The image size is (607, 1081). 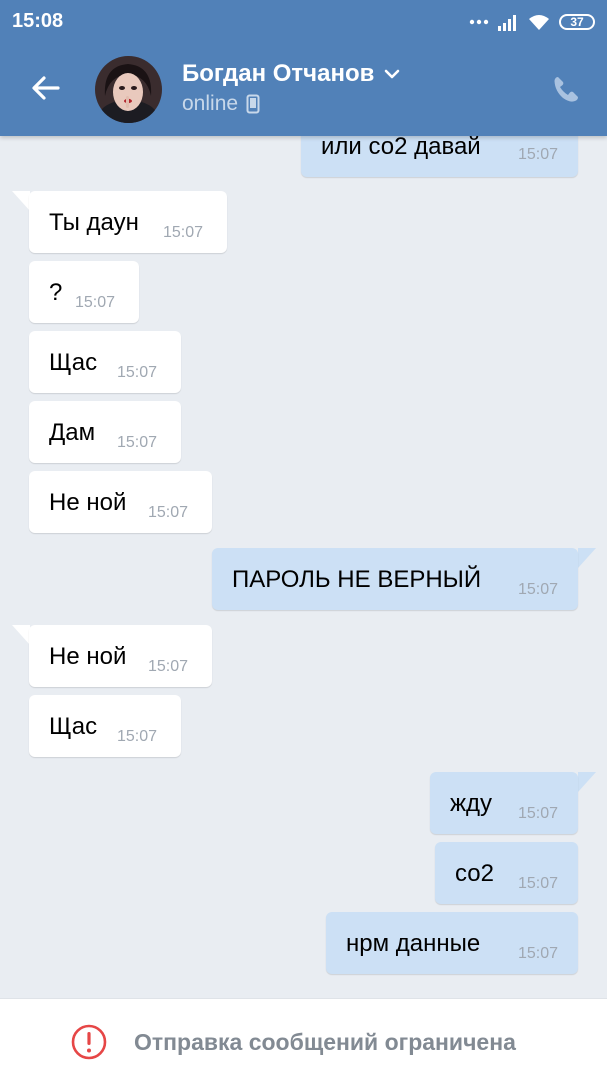 What do you see at coordinates (539, 22) in the screenshot?
I see `wifi-icon` at bounding box center [539, 22].